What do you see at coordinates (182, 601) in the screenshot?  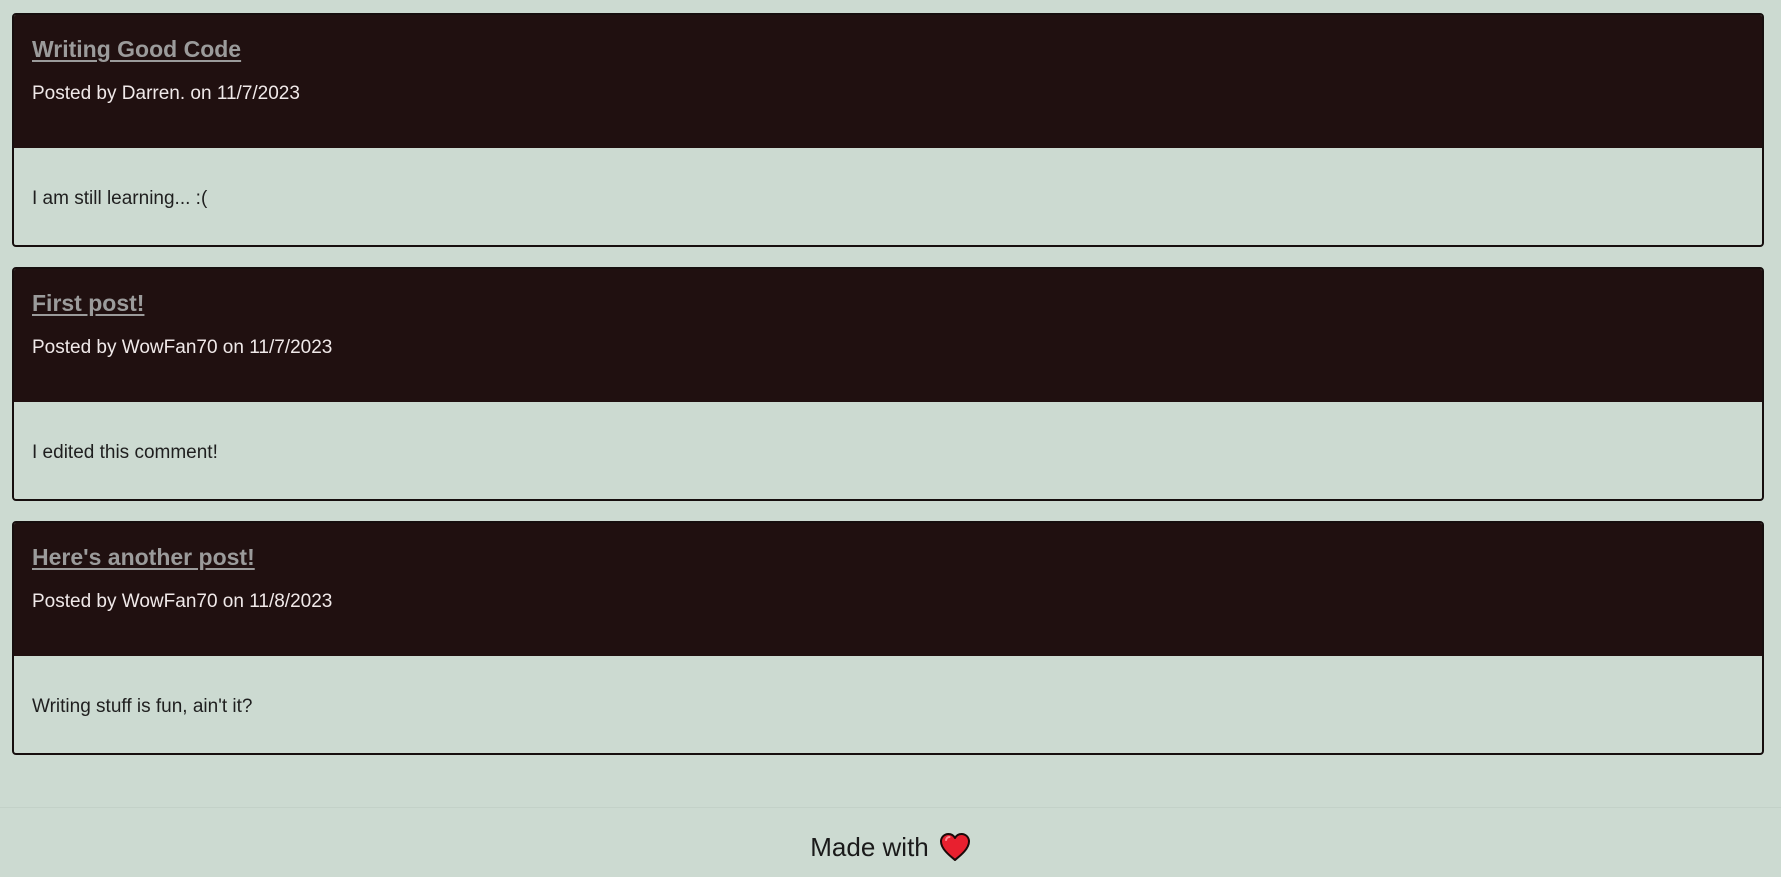 I see `post-meta: Posted by WowFan70 on 11/8/2023` at bounding box center [182, 601].